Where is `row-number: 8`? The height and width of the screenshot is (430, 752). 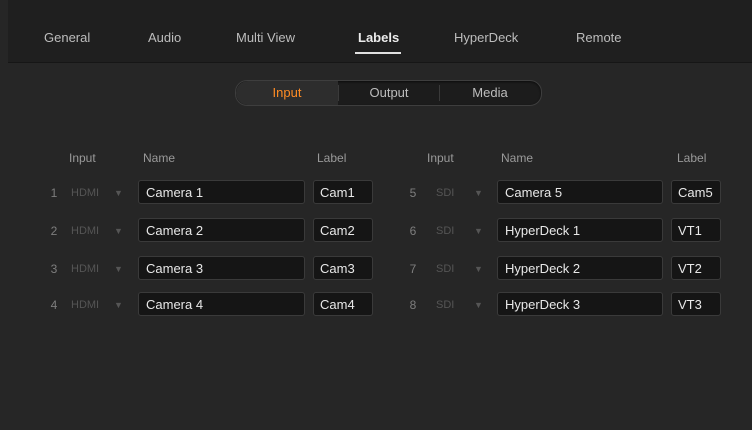
row-number: 8 is located at coordinates (413, 305).